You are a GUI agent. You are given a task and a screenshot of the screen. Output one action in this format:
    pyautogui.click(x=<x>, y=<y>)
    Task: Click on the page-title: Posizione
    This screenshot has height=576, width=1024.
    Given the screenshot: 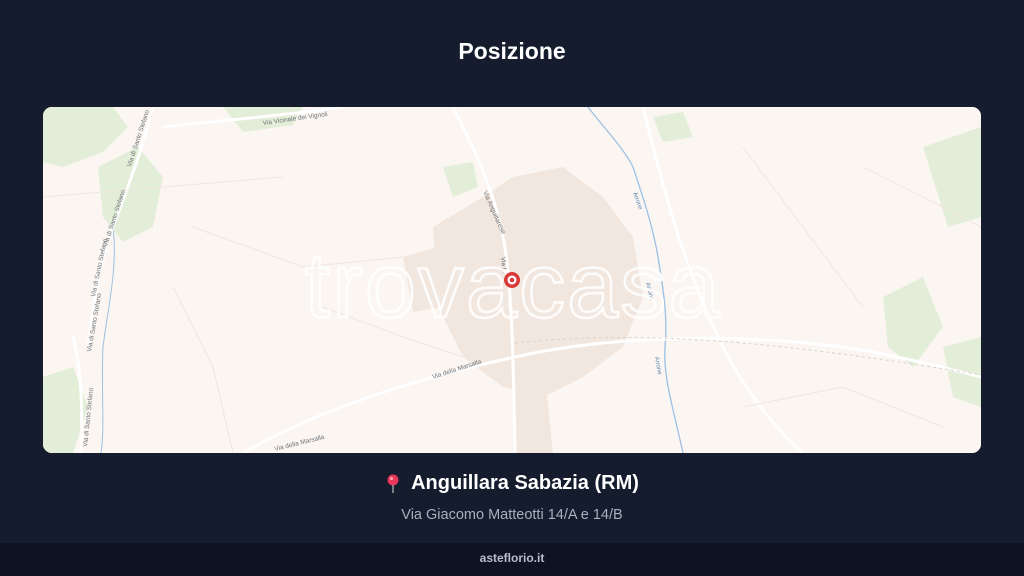 What is the action you would take?
    pyautogui.click(x=512, y=51)
    